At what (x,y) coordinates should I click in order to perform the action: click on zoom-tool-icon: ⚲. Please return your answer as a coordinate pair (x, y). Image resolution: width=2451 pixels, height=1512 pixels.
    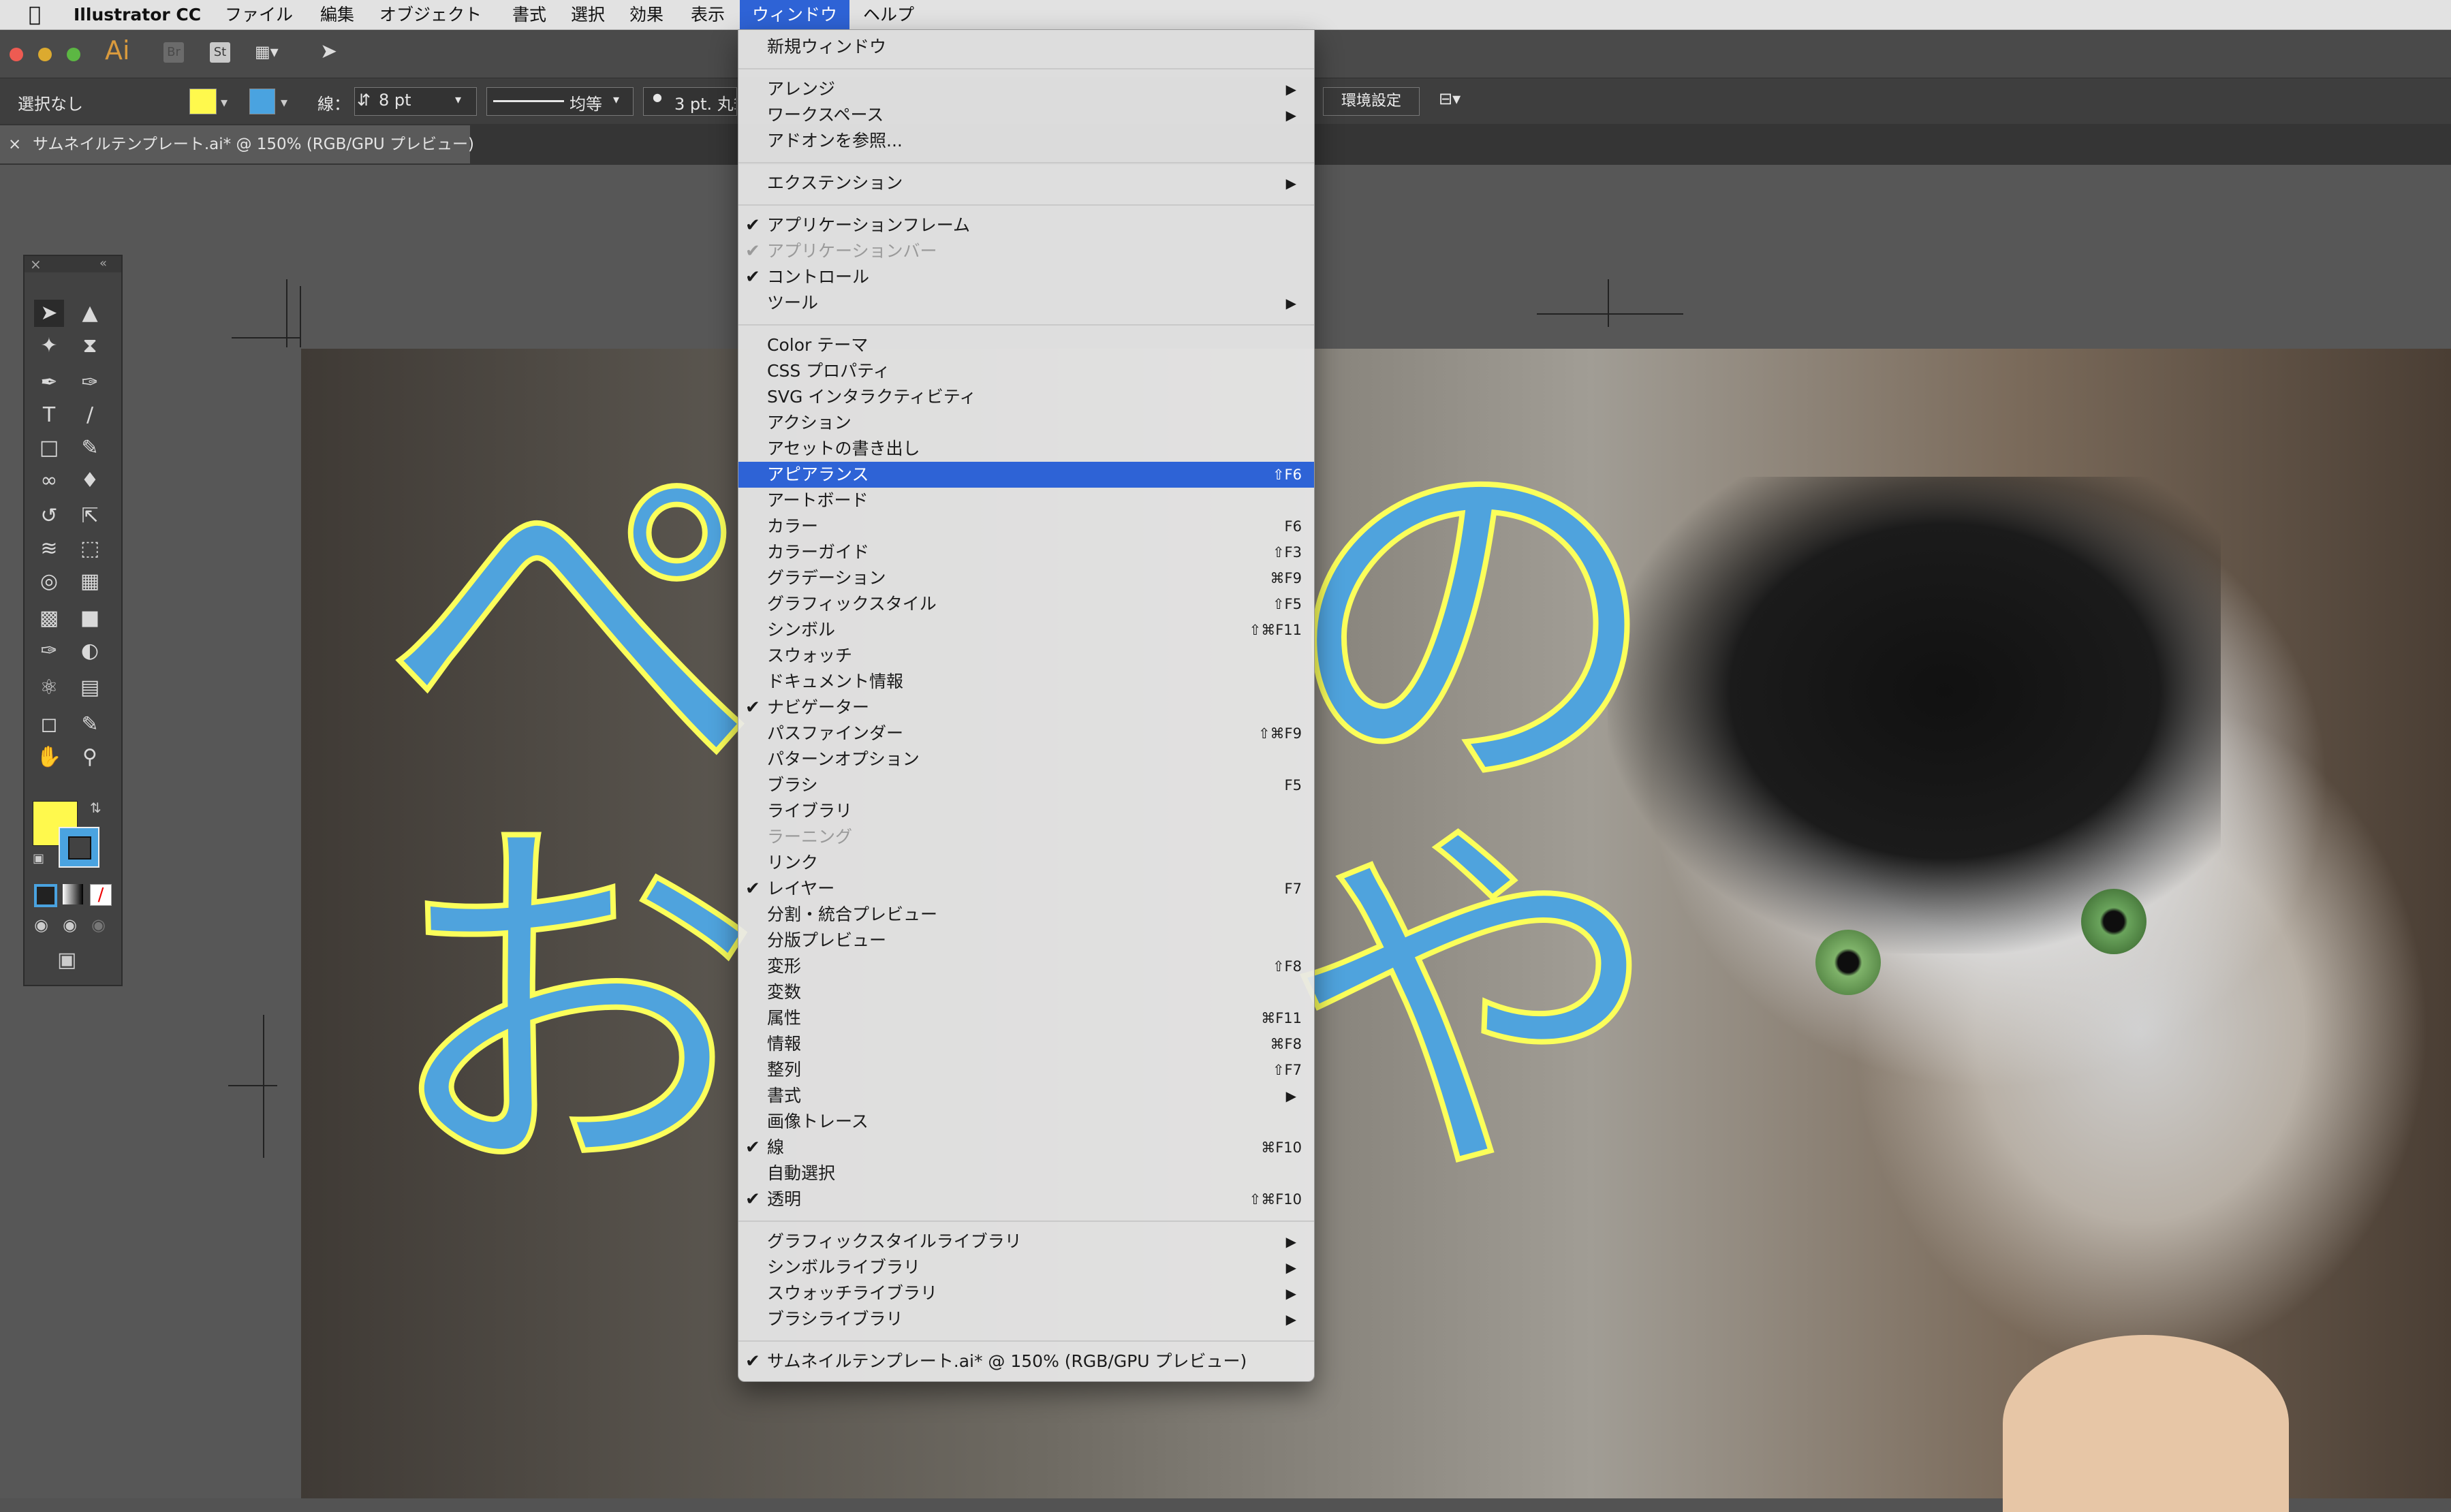
    Looking at the image, I should click on (90, 757).